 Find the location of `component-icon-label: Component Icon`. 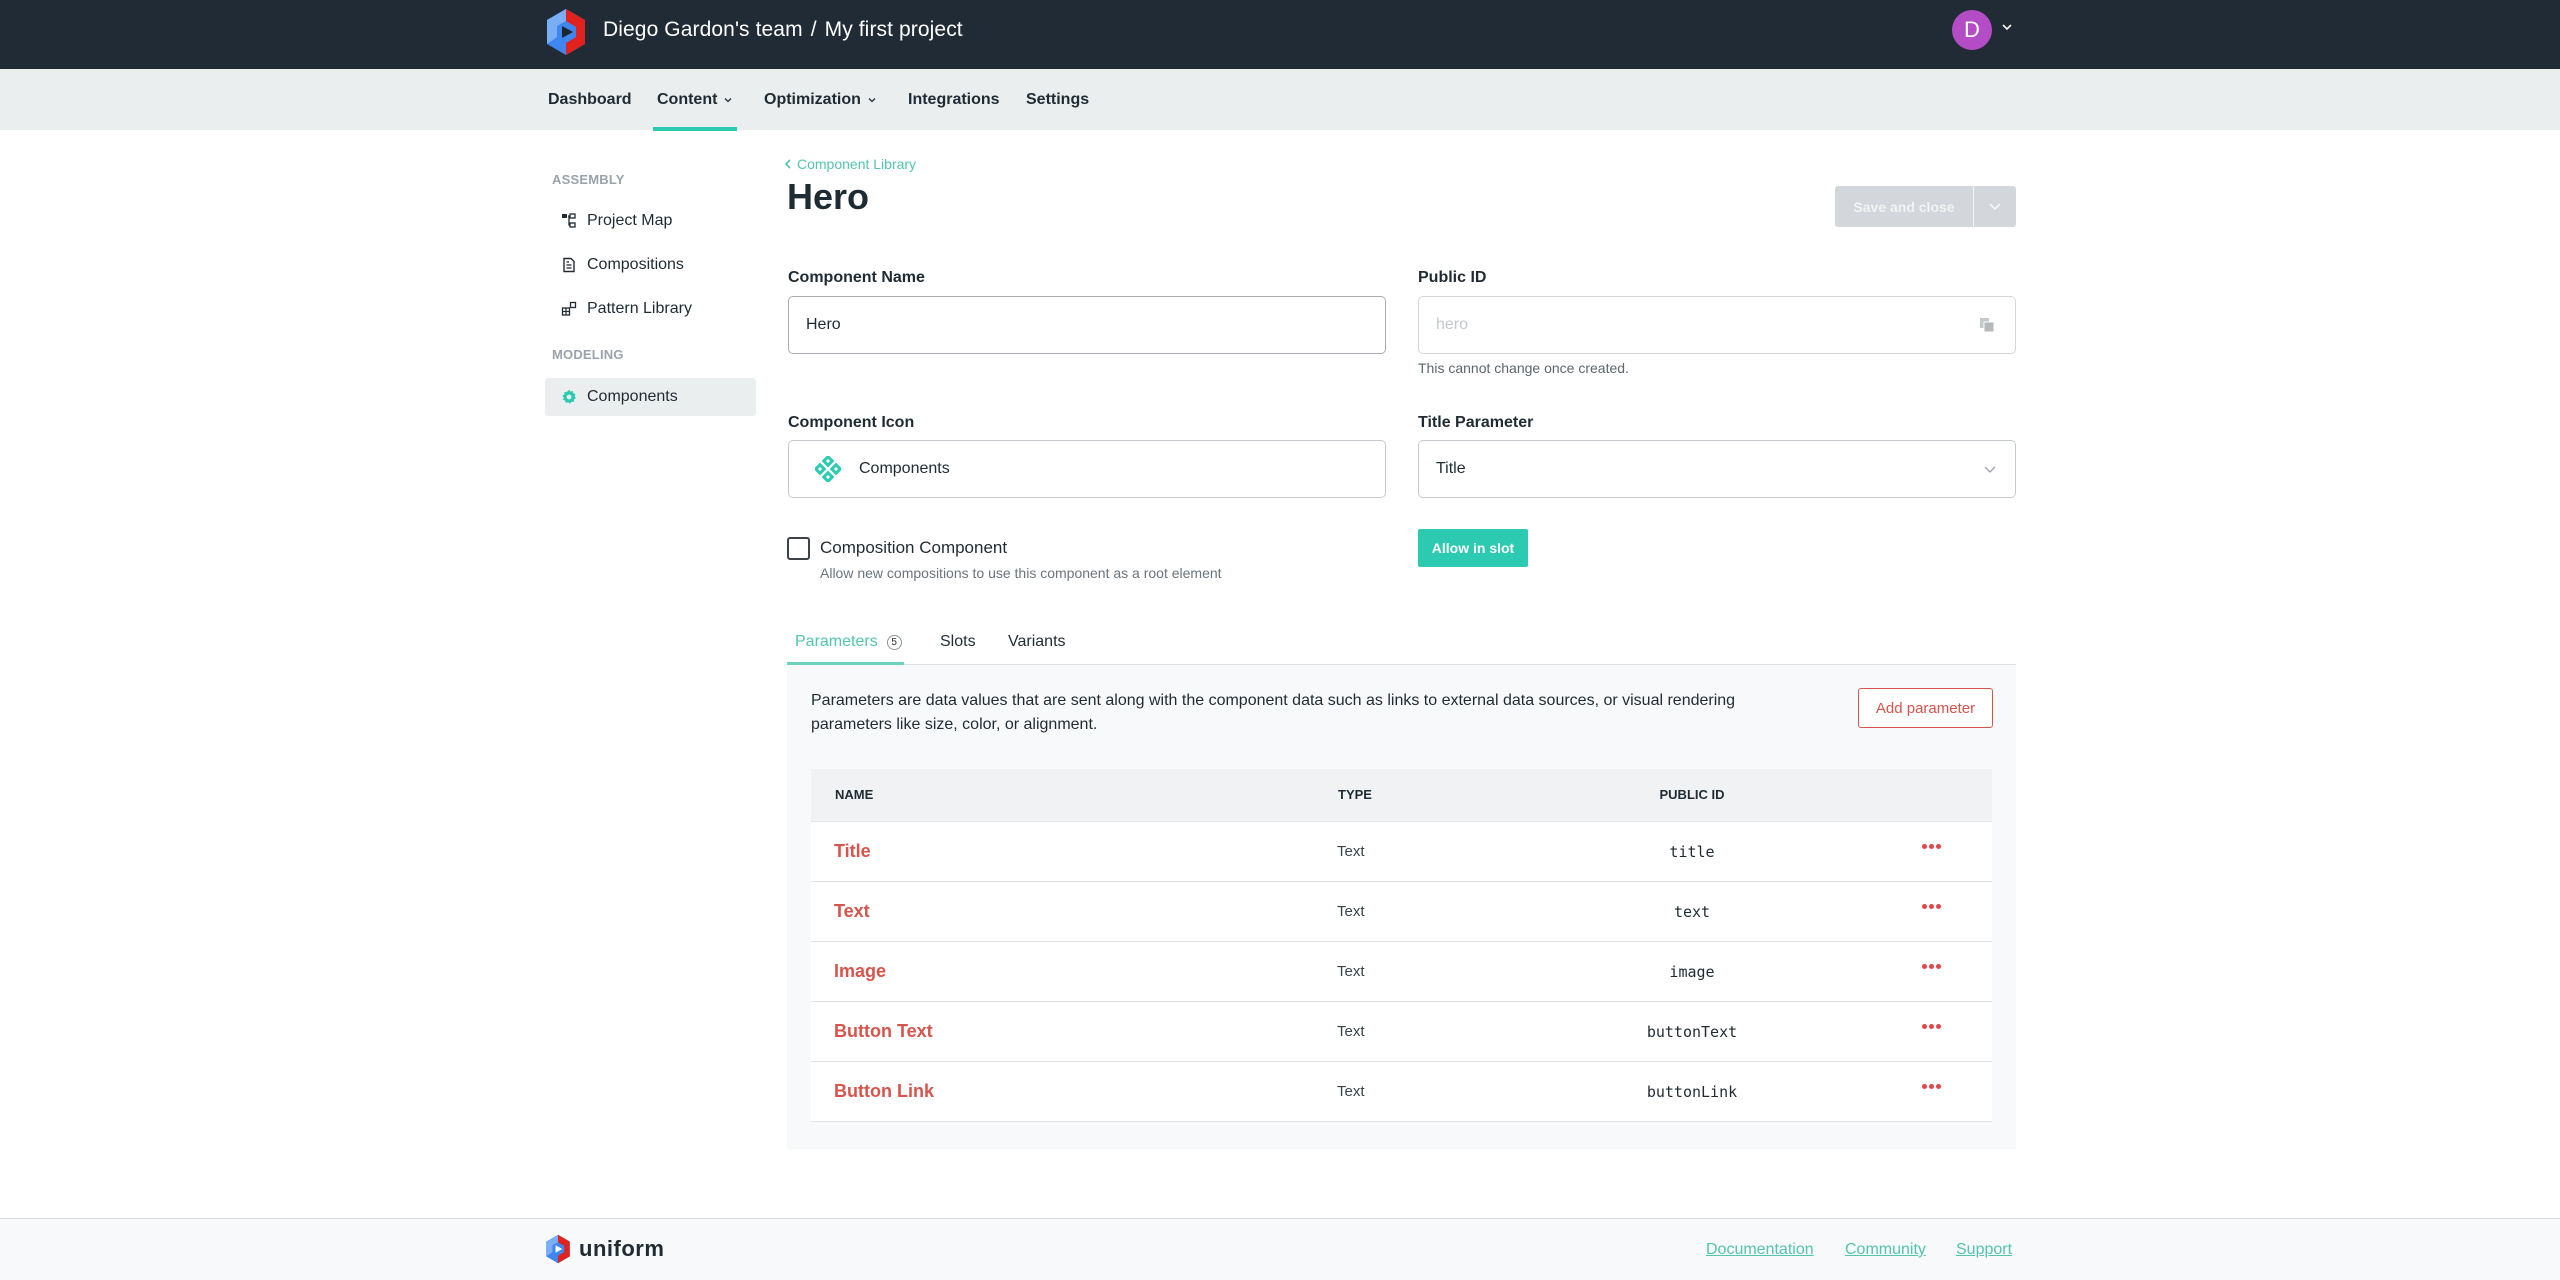

component-icon-label: Component Icon is located at coordinates (851, 422).